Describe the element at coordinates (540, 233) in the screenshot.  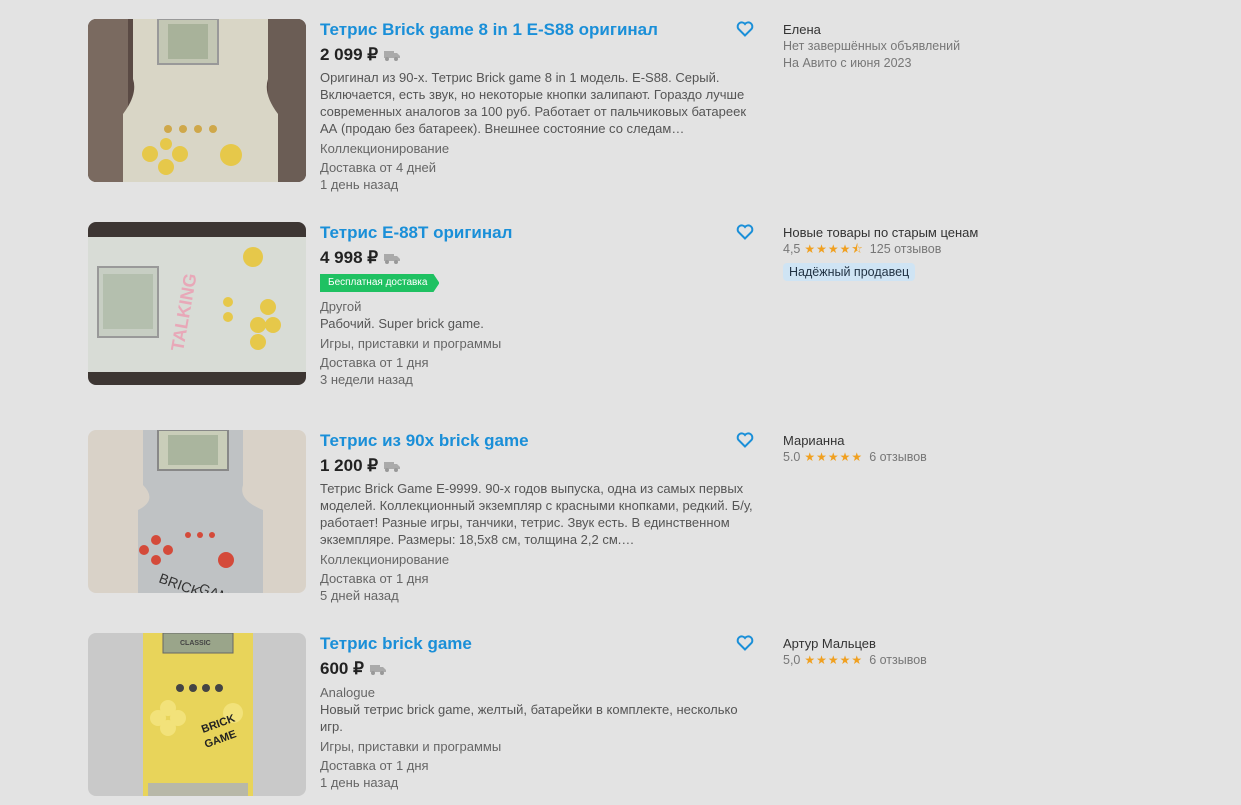
I see `listing-title: Тетрис E-88T оригинал` at that location.